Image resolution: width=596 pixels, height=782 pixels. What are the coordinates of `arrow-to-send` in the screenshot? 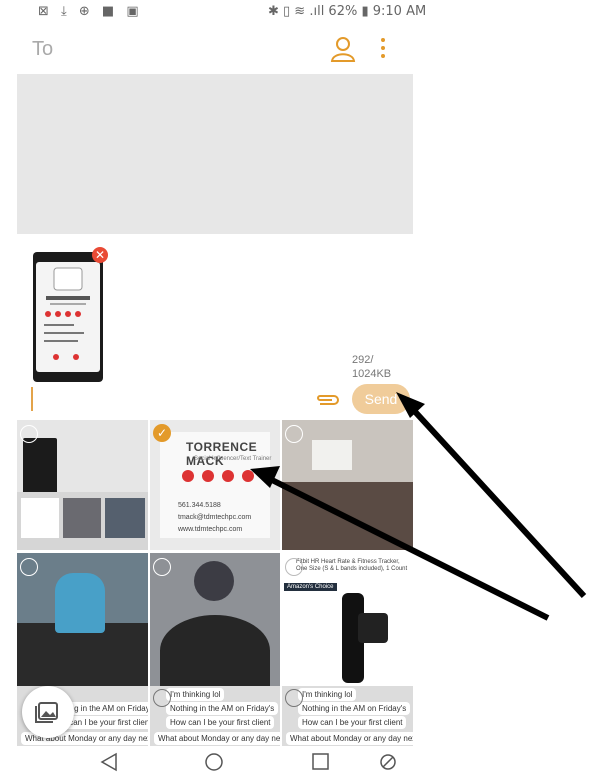 It's located at (491, 495).